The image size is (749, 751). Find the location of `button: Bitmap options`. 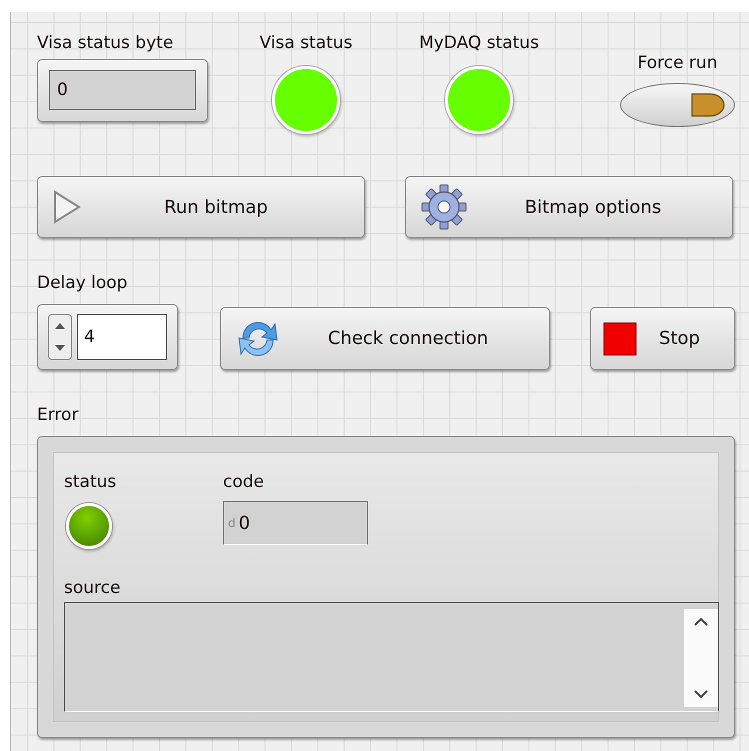

button: Bitmap options is located at coordinates (569, 207).